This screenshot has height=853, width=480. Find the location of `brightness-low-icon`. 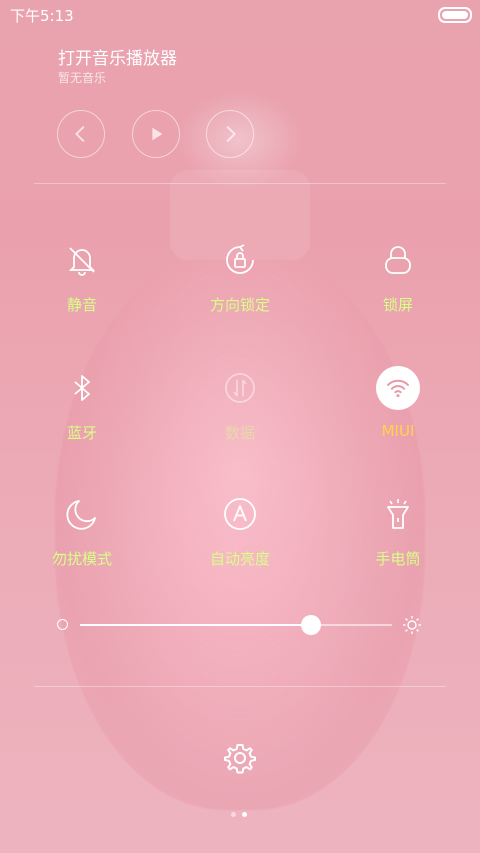

brightness-low-icon is located at coordinates (62, 624).